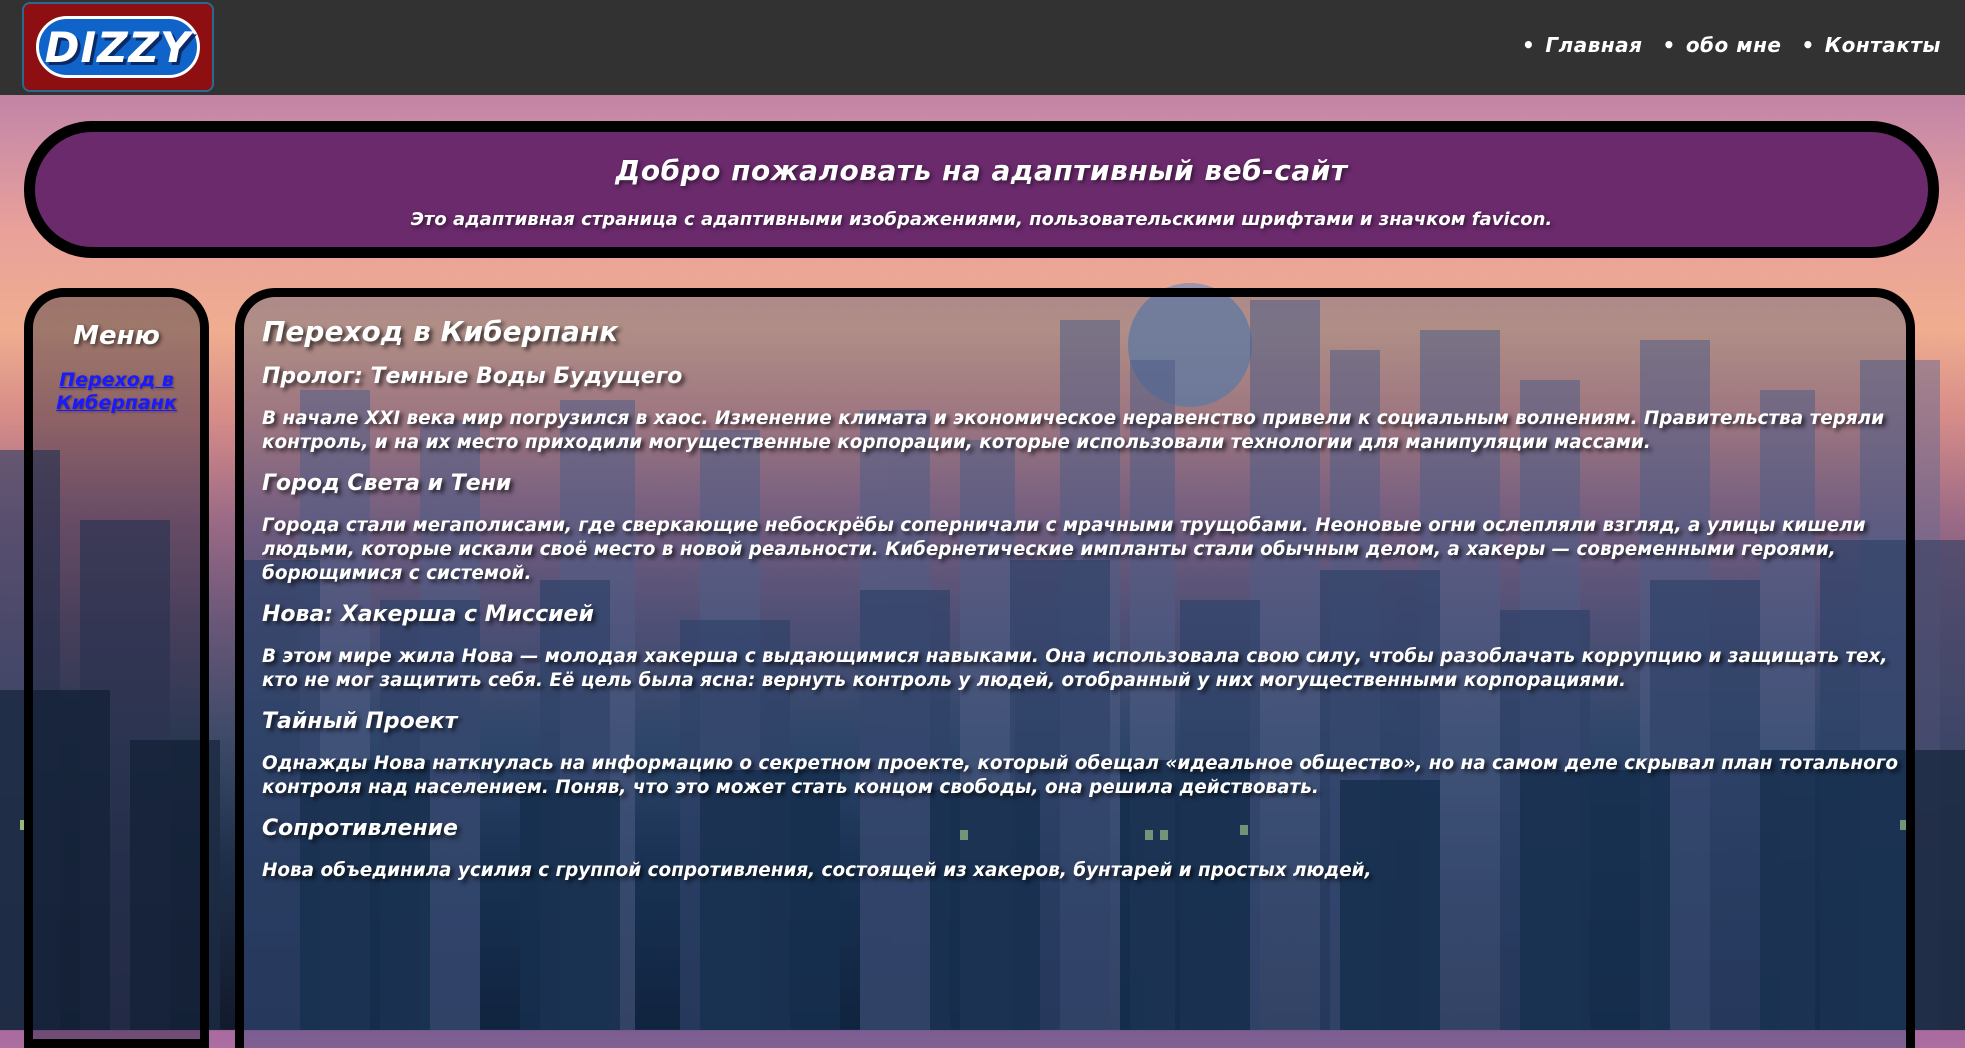 Image resolution: width=1965 pixels, height=1048 pixels. I want to click on banner-title: Добро пожаловать на адаптивный веб-сайт, so click(981, 170).